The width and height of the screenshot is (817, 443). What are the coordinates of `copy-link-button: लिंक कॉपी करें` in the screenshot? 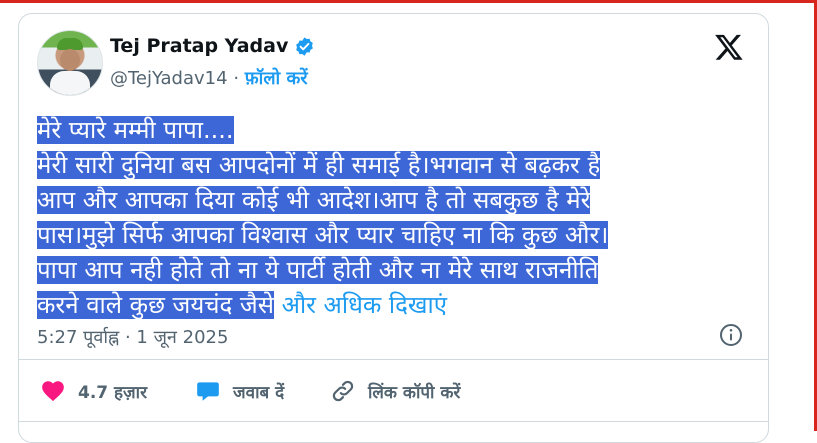 It's located at (395, 391).